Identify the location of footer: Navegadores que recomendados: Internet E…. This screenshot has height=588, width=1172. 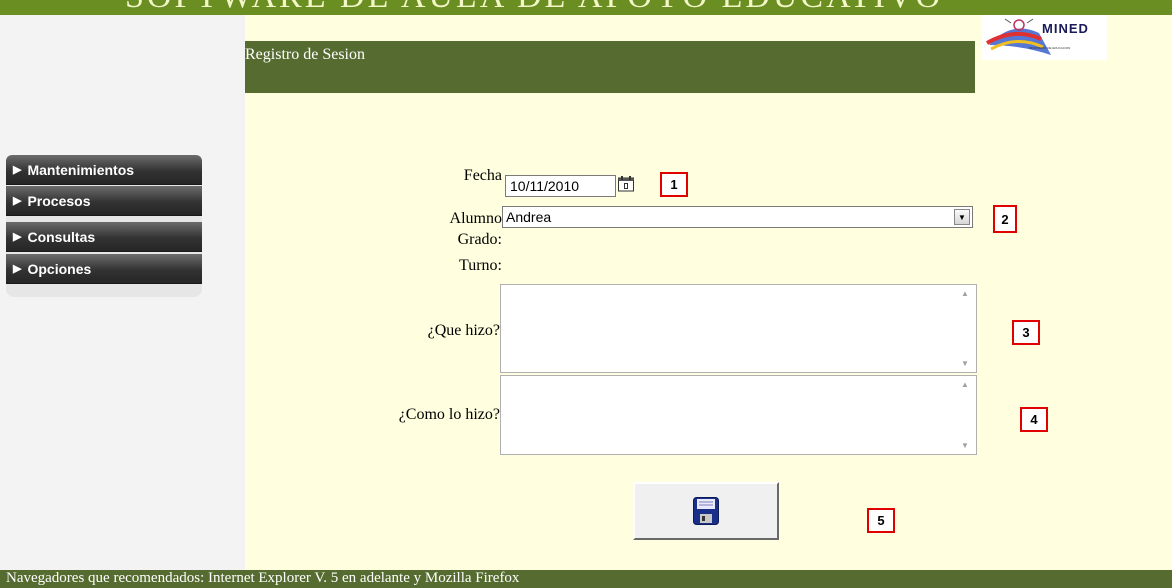
(586, 579).